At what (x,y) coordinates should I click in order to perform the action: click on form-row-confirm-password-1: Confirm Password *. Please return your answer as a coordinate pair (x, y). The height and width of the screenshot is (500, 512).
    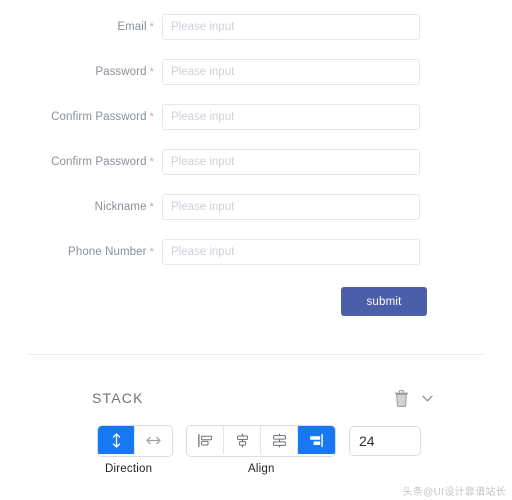
    Looking at the image, I should click on (256, 117).